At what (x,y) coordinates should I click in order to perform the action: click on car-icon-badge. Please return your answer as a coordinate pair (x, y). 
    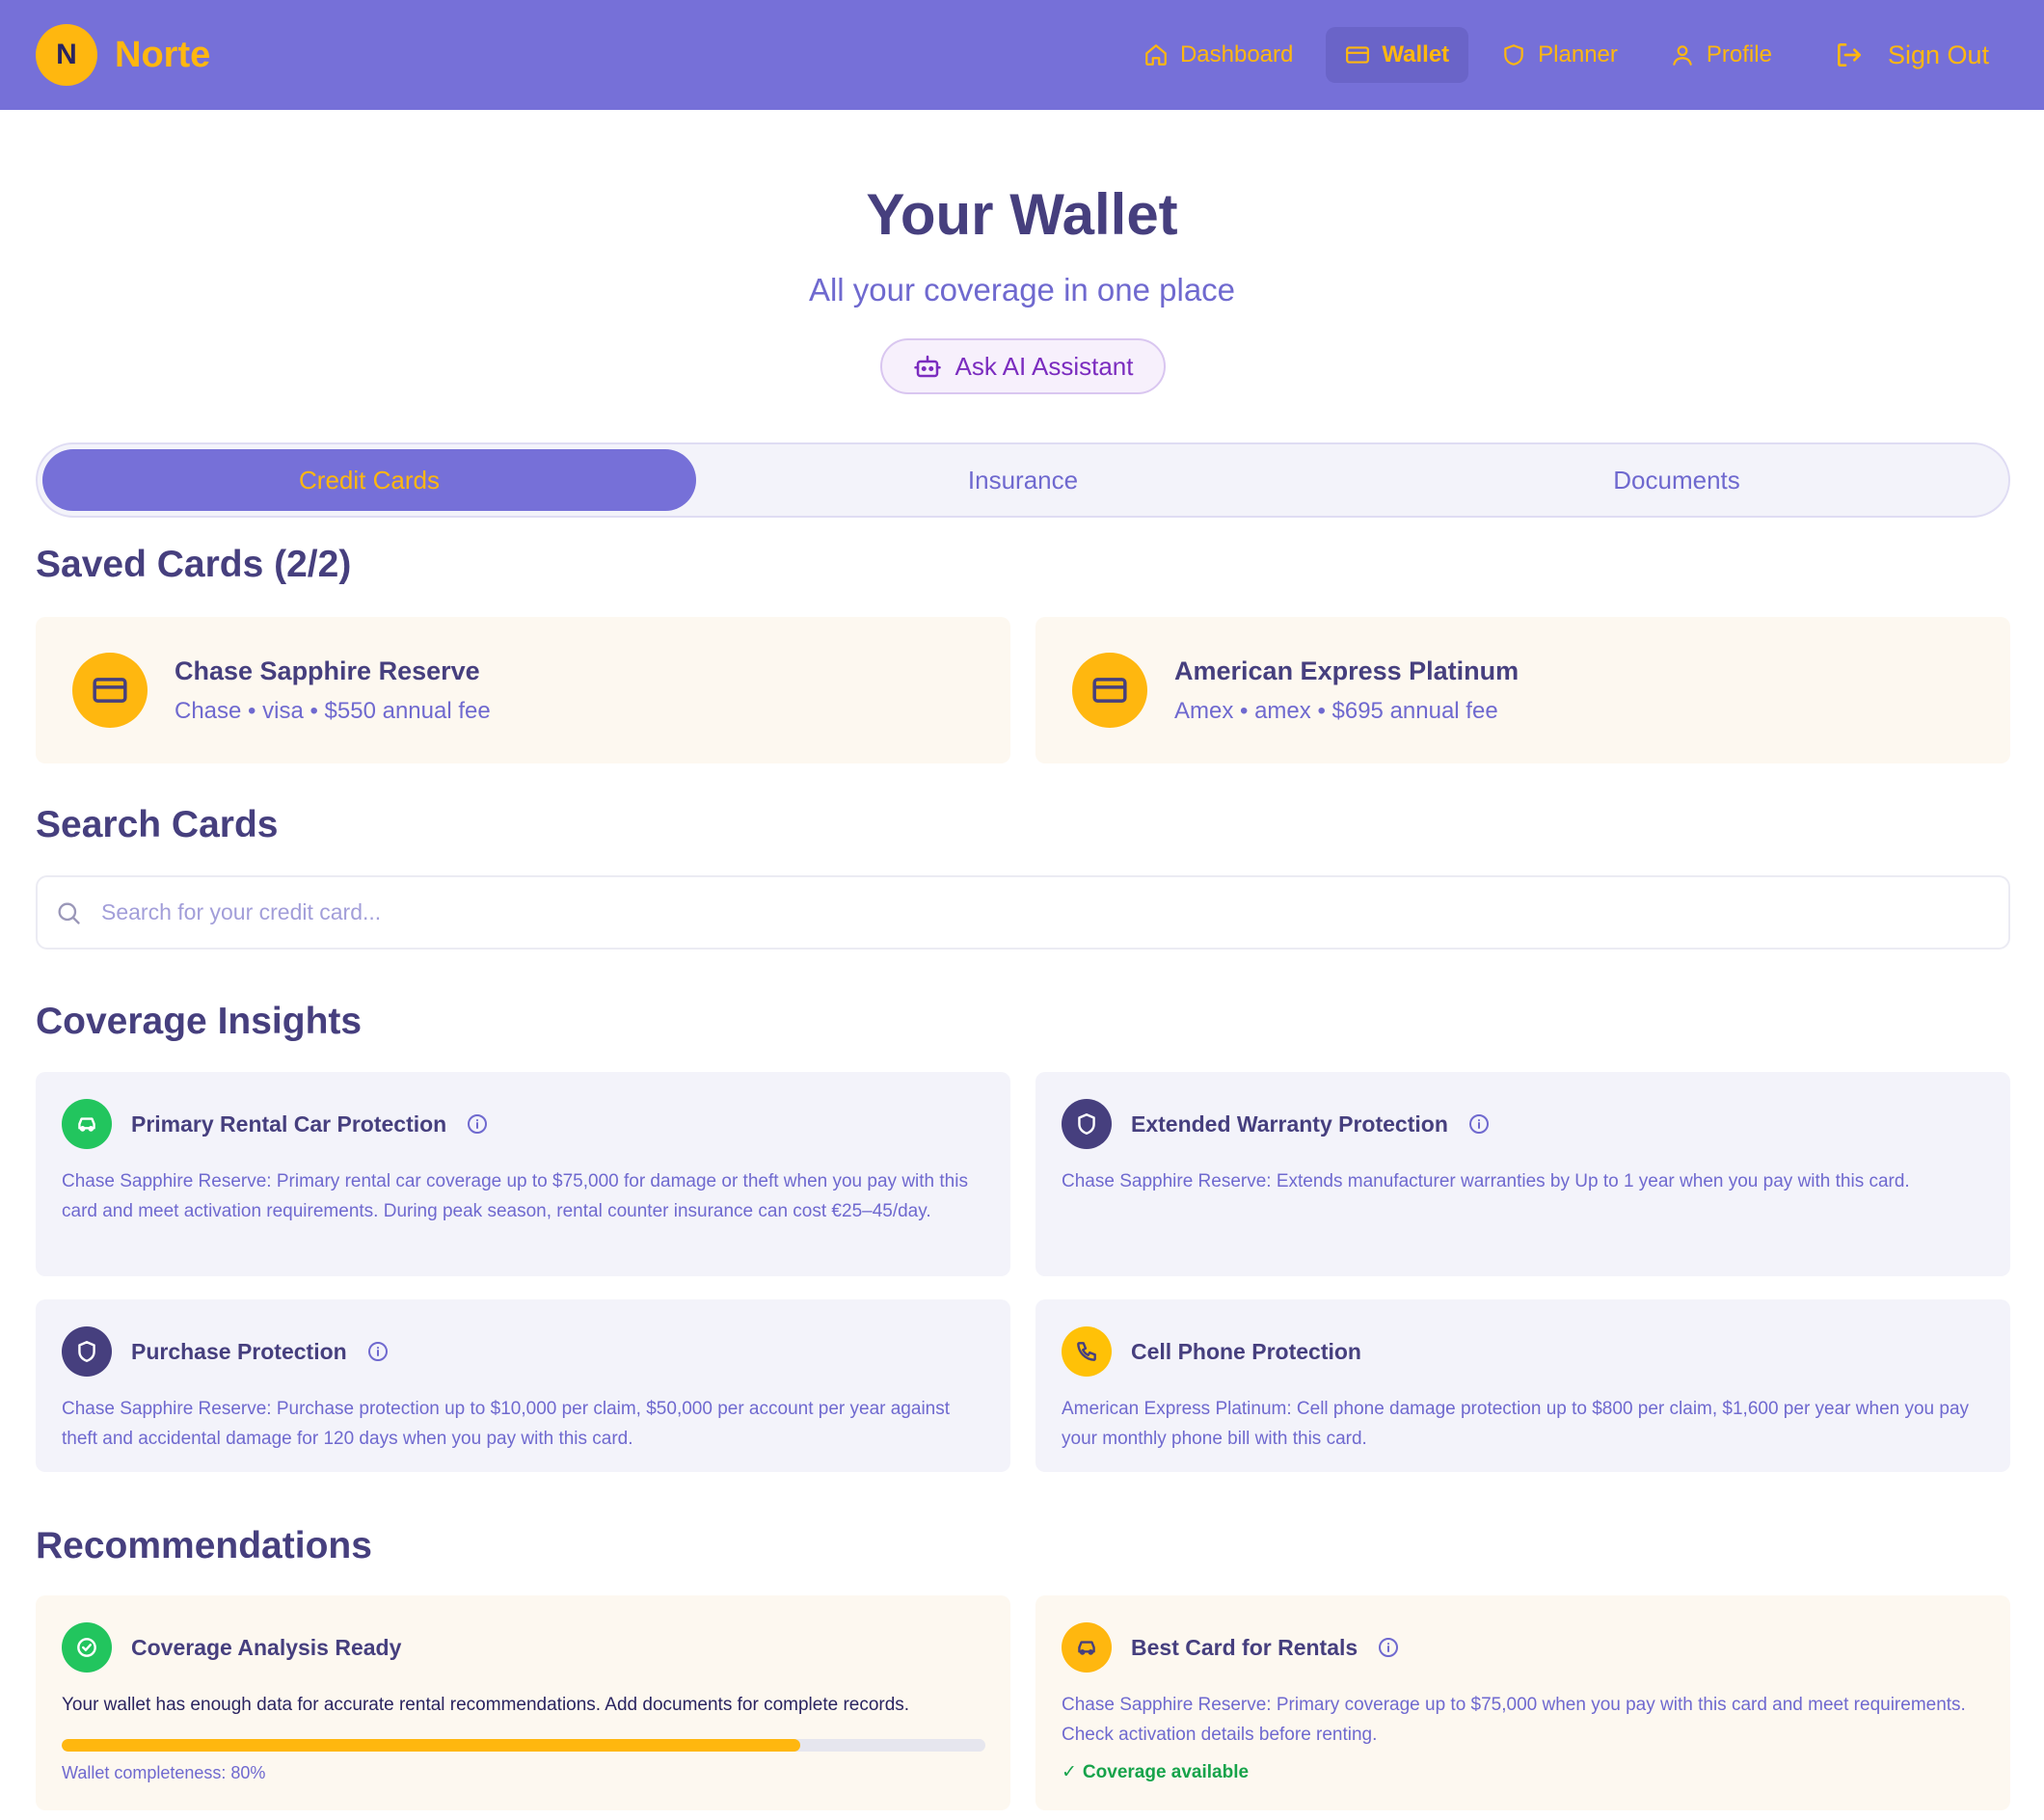
    Looking at the image, I should click on (1087, 1647).